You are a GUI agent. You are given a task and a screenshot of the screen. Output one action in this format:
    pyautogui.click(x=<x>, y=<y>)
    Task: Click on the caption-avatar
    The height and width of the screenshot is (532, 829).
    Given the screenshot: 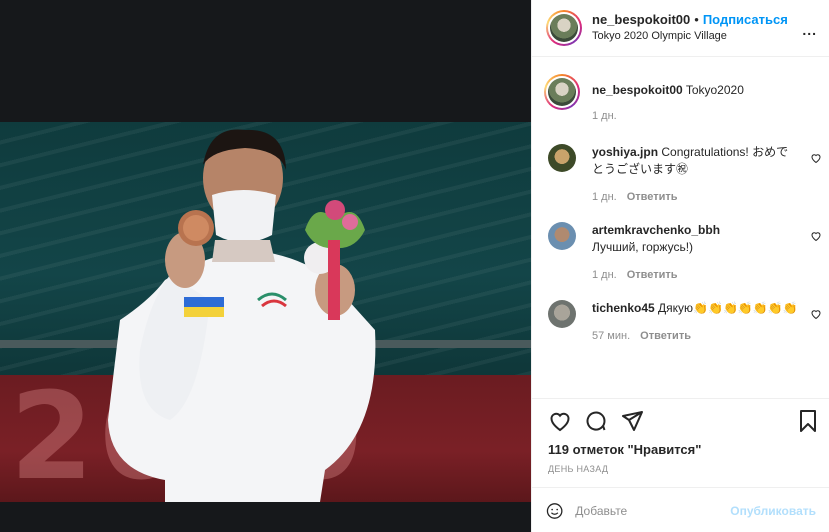 What is the action you would take?
    pyautogui.click(x=562, y=92)
    